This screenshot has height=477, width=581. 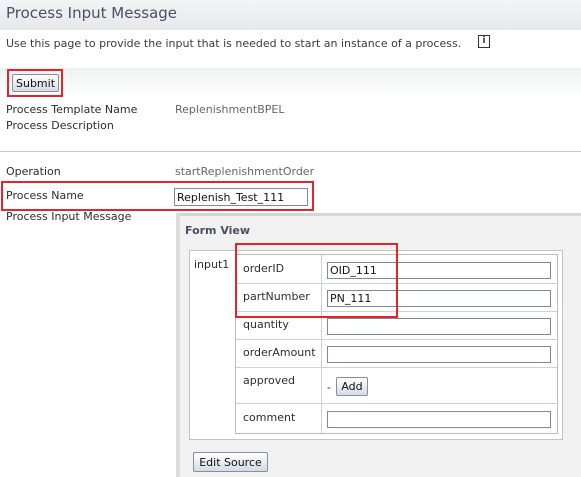 What do you see at coordinates (35, 83) in the screenshot?
I see `submit-button: Submit` at bounding box center [35, 83].